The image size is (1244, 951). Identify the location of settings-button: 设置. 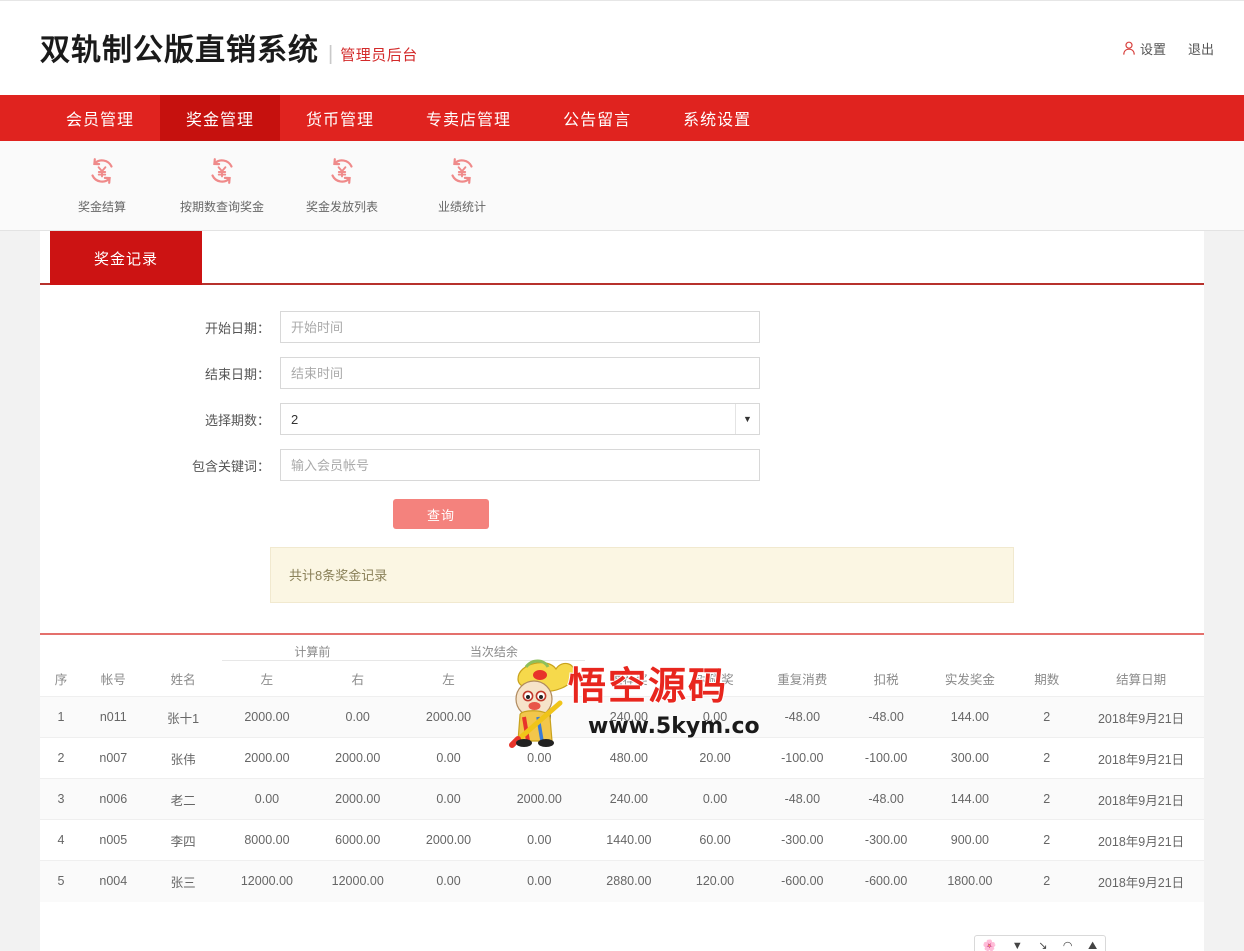
(1144, 48).